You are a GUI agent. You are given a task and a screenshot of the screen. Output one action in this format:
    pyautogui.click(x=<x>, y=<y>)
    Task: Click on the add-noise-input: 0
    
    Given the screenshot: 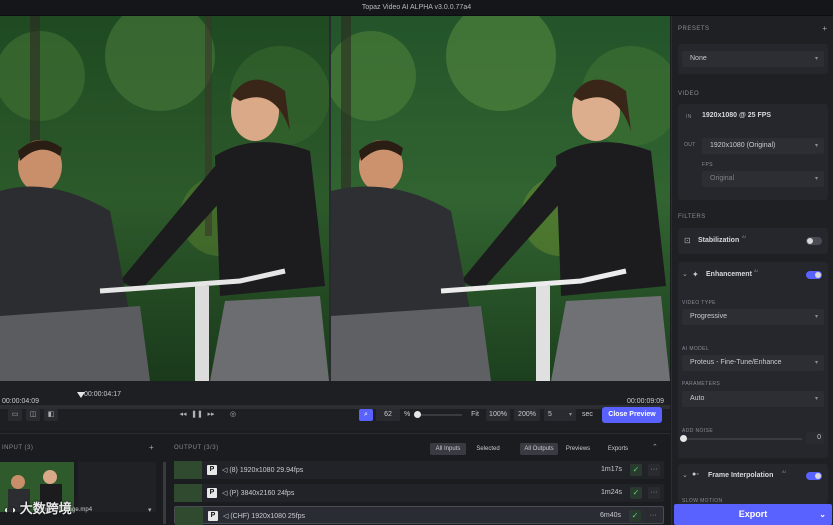 What is the action you would take?
    pyautogui.click(x=815, y=438)
    